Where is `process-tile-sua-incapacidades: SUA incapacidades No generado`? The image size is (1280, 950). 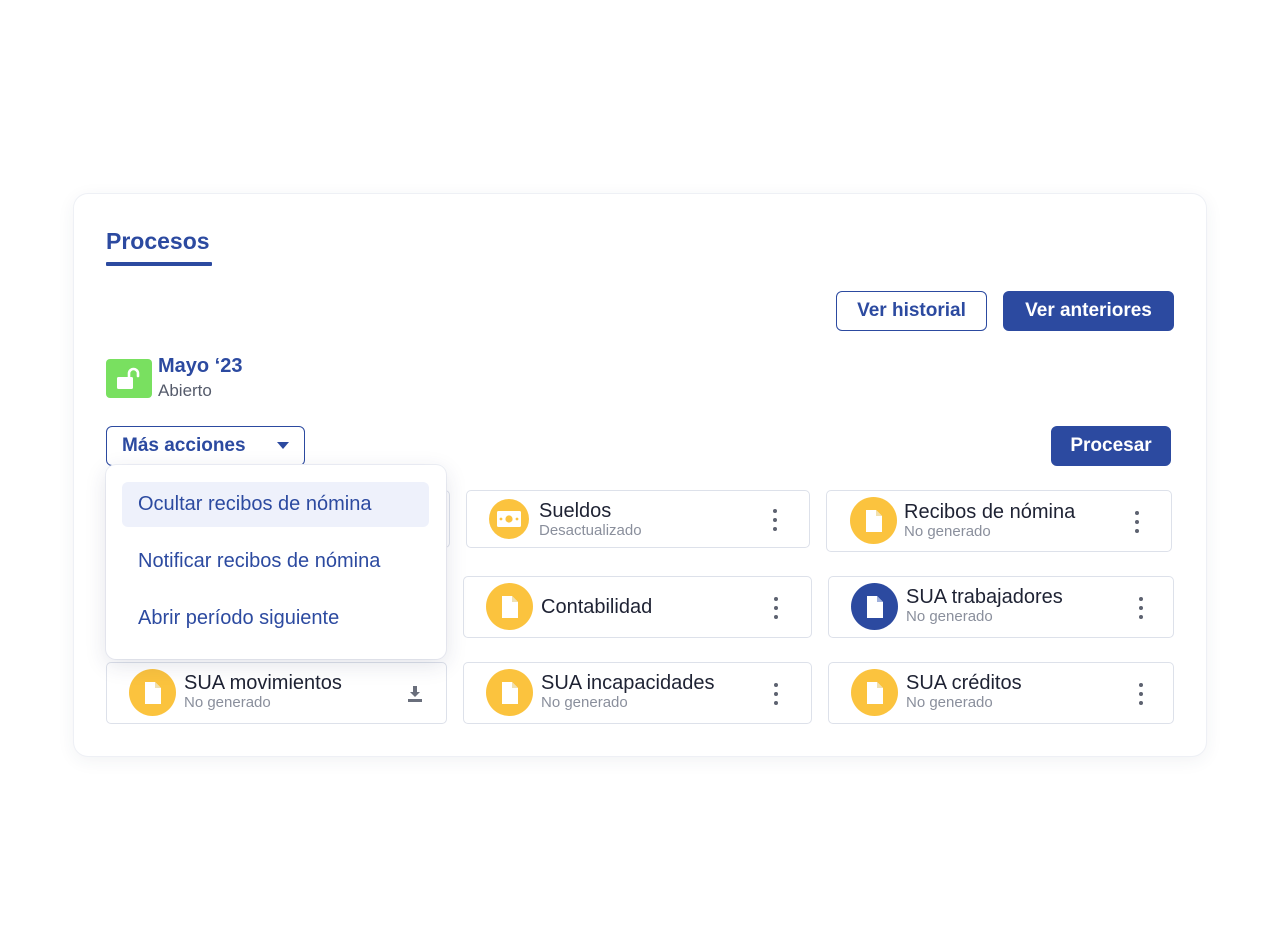 process-tile-sua-incapacidades: SUA incapacidades No generado is located at coordinates (637, 693).